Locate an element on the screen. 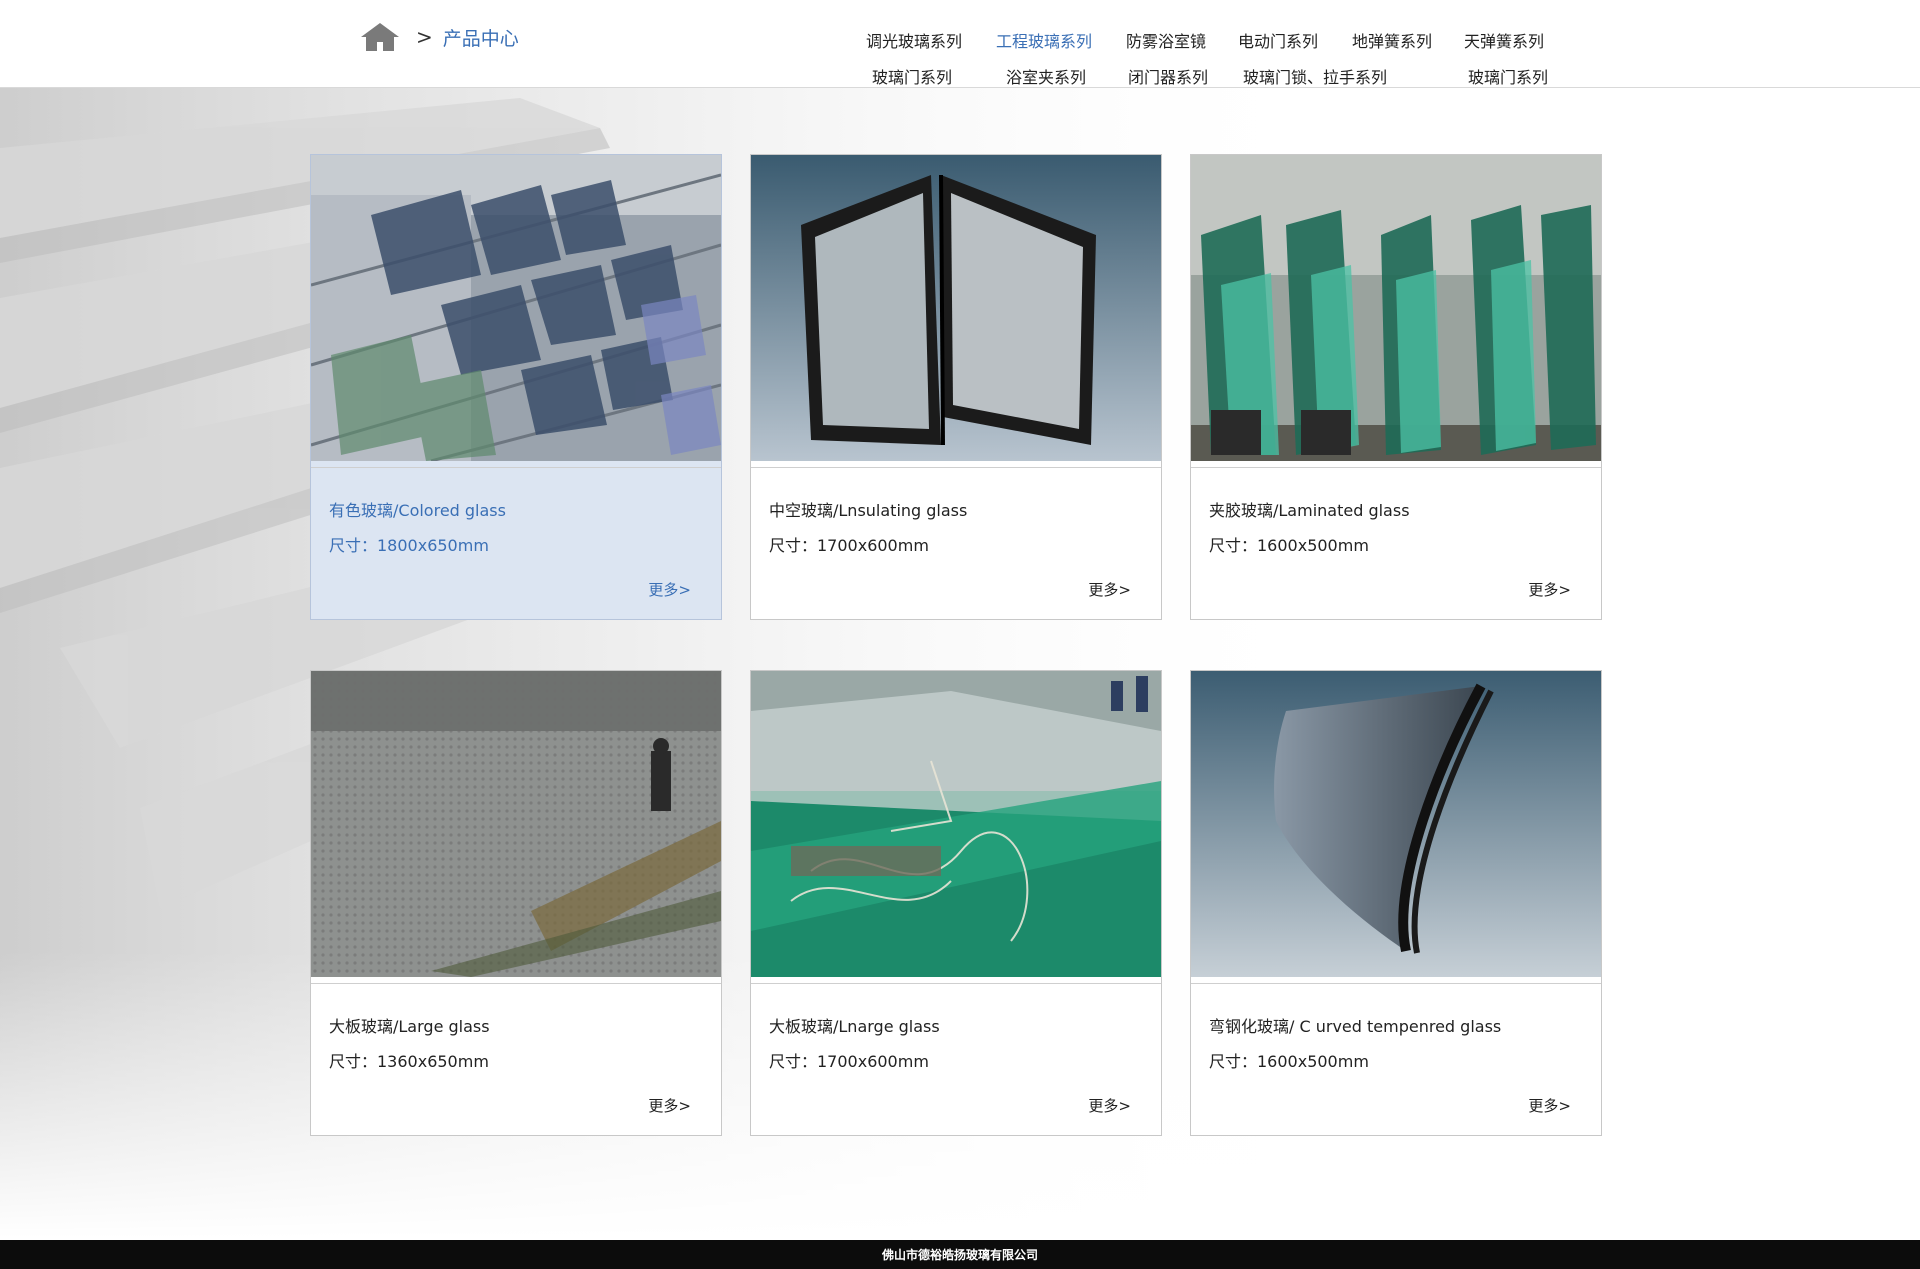 The height and width of the screenshot is (1269, 1920). product-size: 尺寸：1360x650mm is located at coordinates (409, 1061).